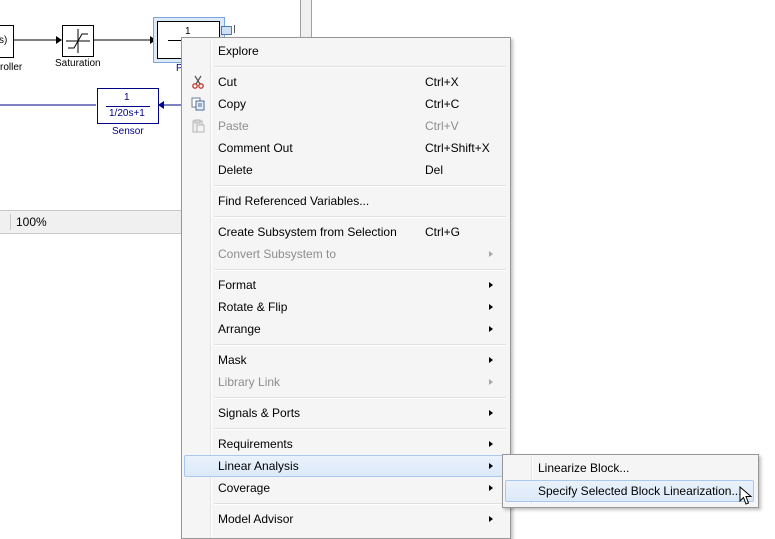  I want to click on menu-item-coverage: Coverage, so click(345, 488).